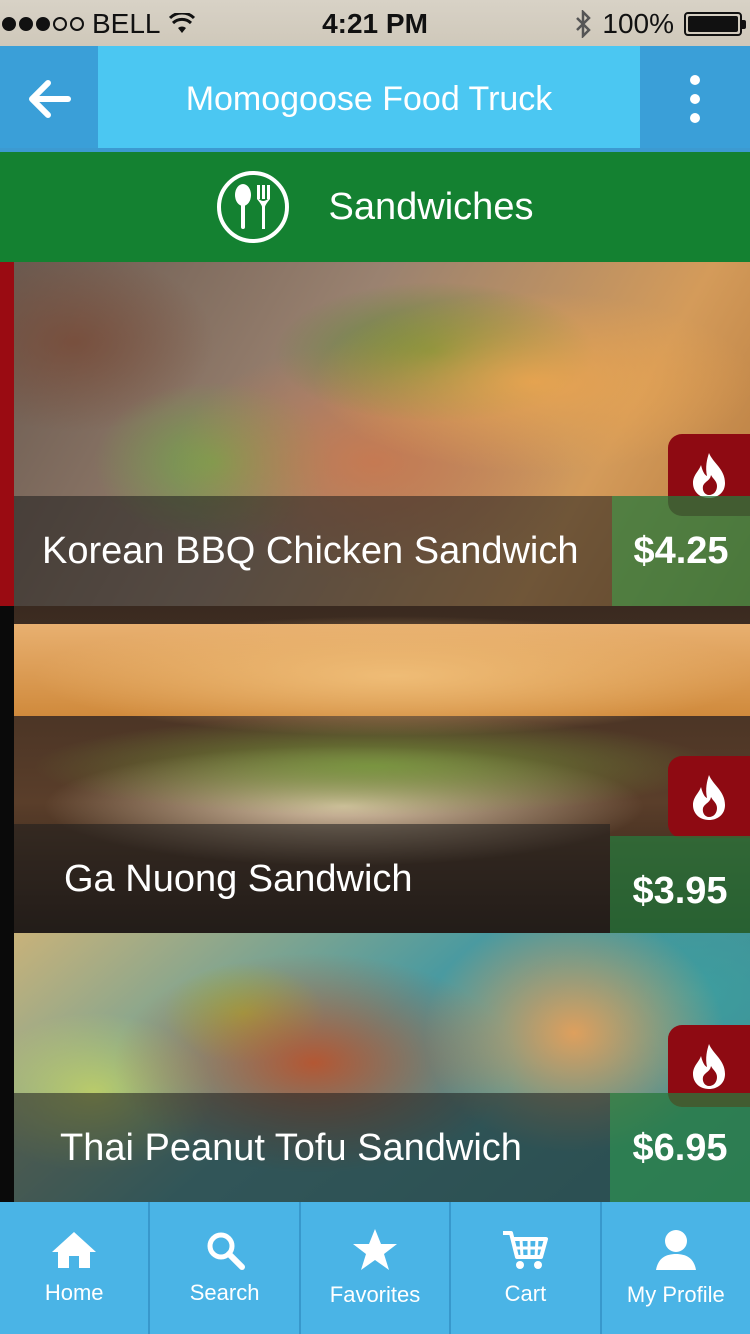  What do you see at coordinates (681, 551) in the screenshot?
I see `item-price: $4.25` at bounding box center [681, 551].